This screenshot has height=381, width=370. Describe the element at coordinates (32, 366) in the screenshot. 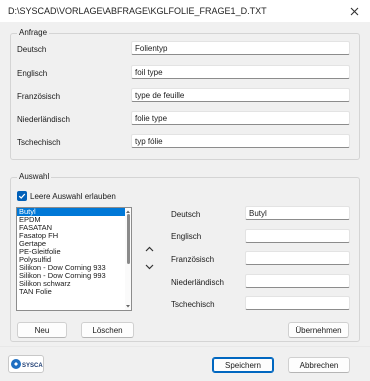

I see `svg-text: SYSCAD` at that location.